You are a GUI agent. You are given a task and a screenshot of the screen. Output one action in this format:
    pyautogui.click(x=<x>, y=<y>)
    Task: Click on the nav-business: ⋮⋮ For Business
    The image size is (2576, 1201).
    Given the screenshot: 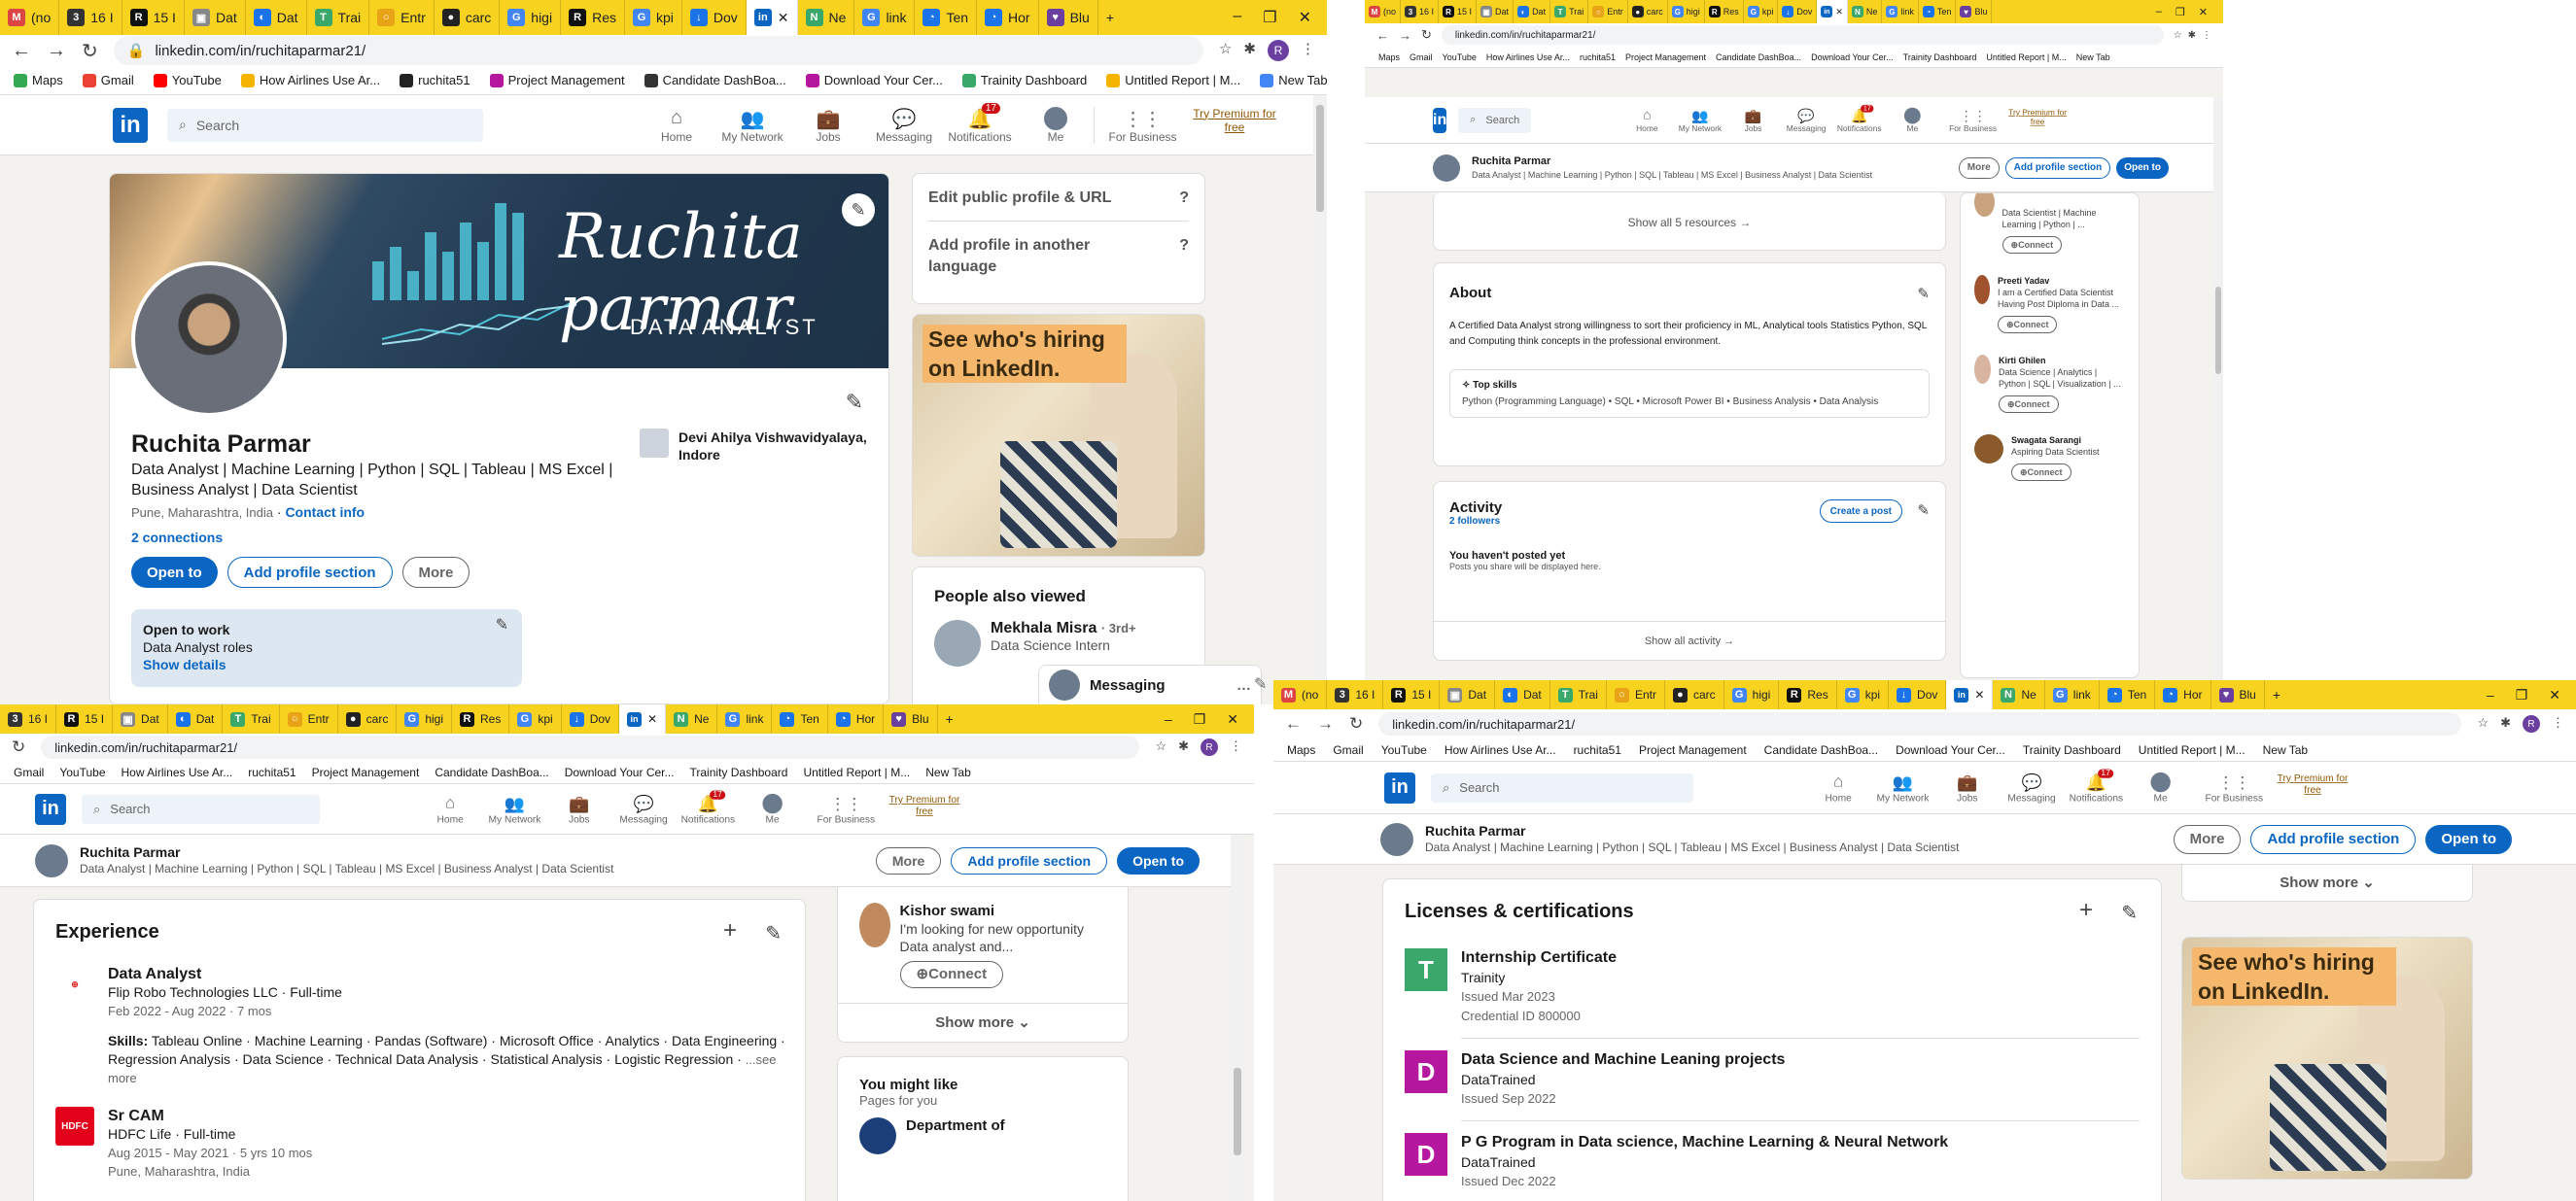 What is the action you would take?
    pyautogui.click(x=1142, y=125)
    